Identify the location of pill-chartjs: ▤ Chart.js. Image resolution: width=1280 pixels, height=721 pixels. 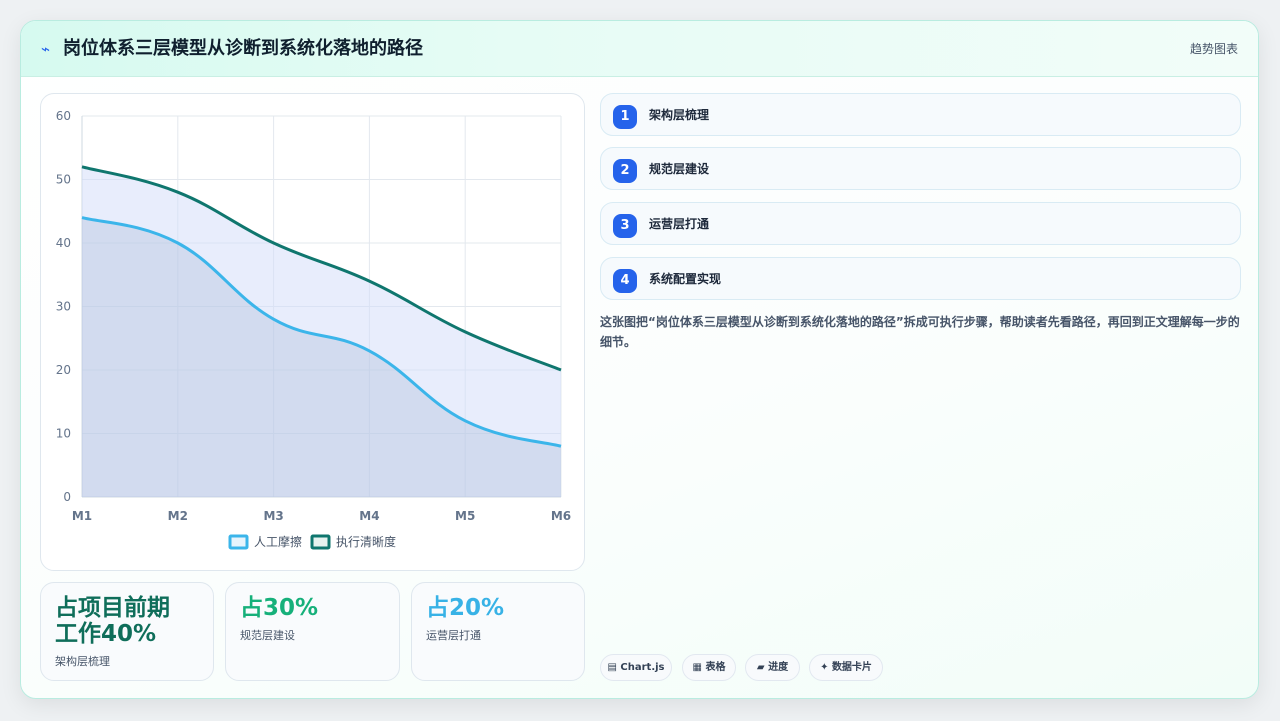
(636, 667).